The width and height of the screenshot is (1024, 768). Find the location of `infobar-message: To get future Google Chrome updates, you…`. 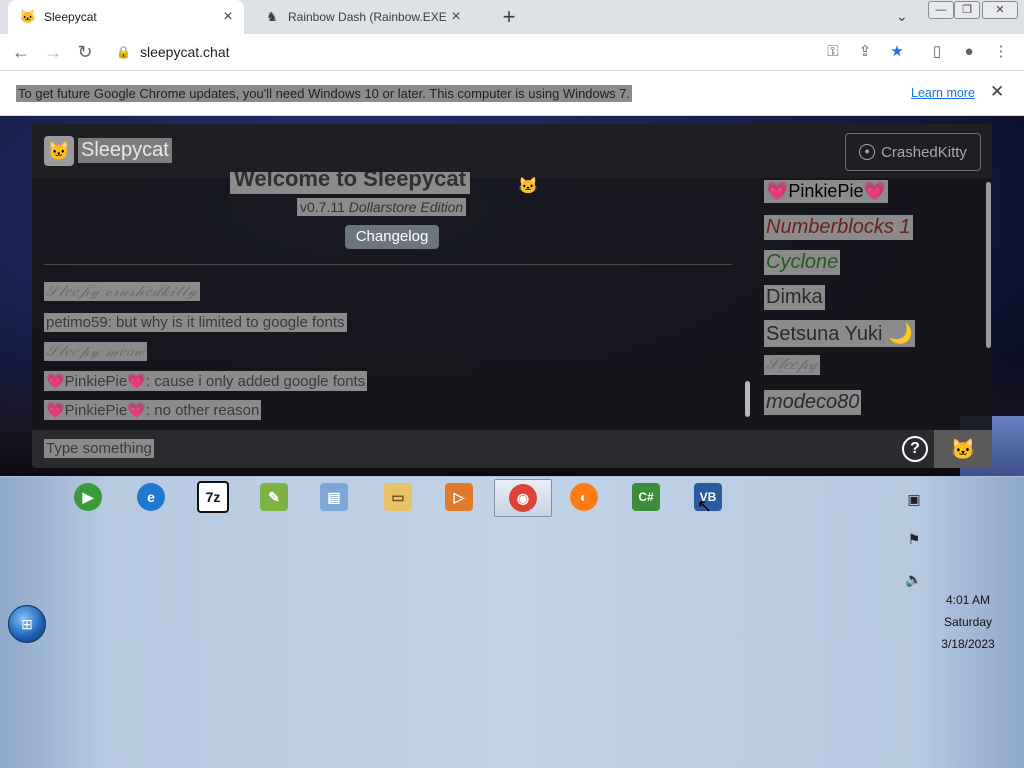

infobar-message: To get future Google Chrome updates, you… is located at coordinates (324, 93).